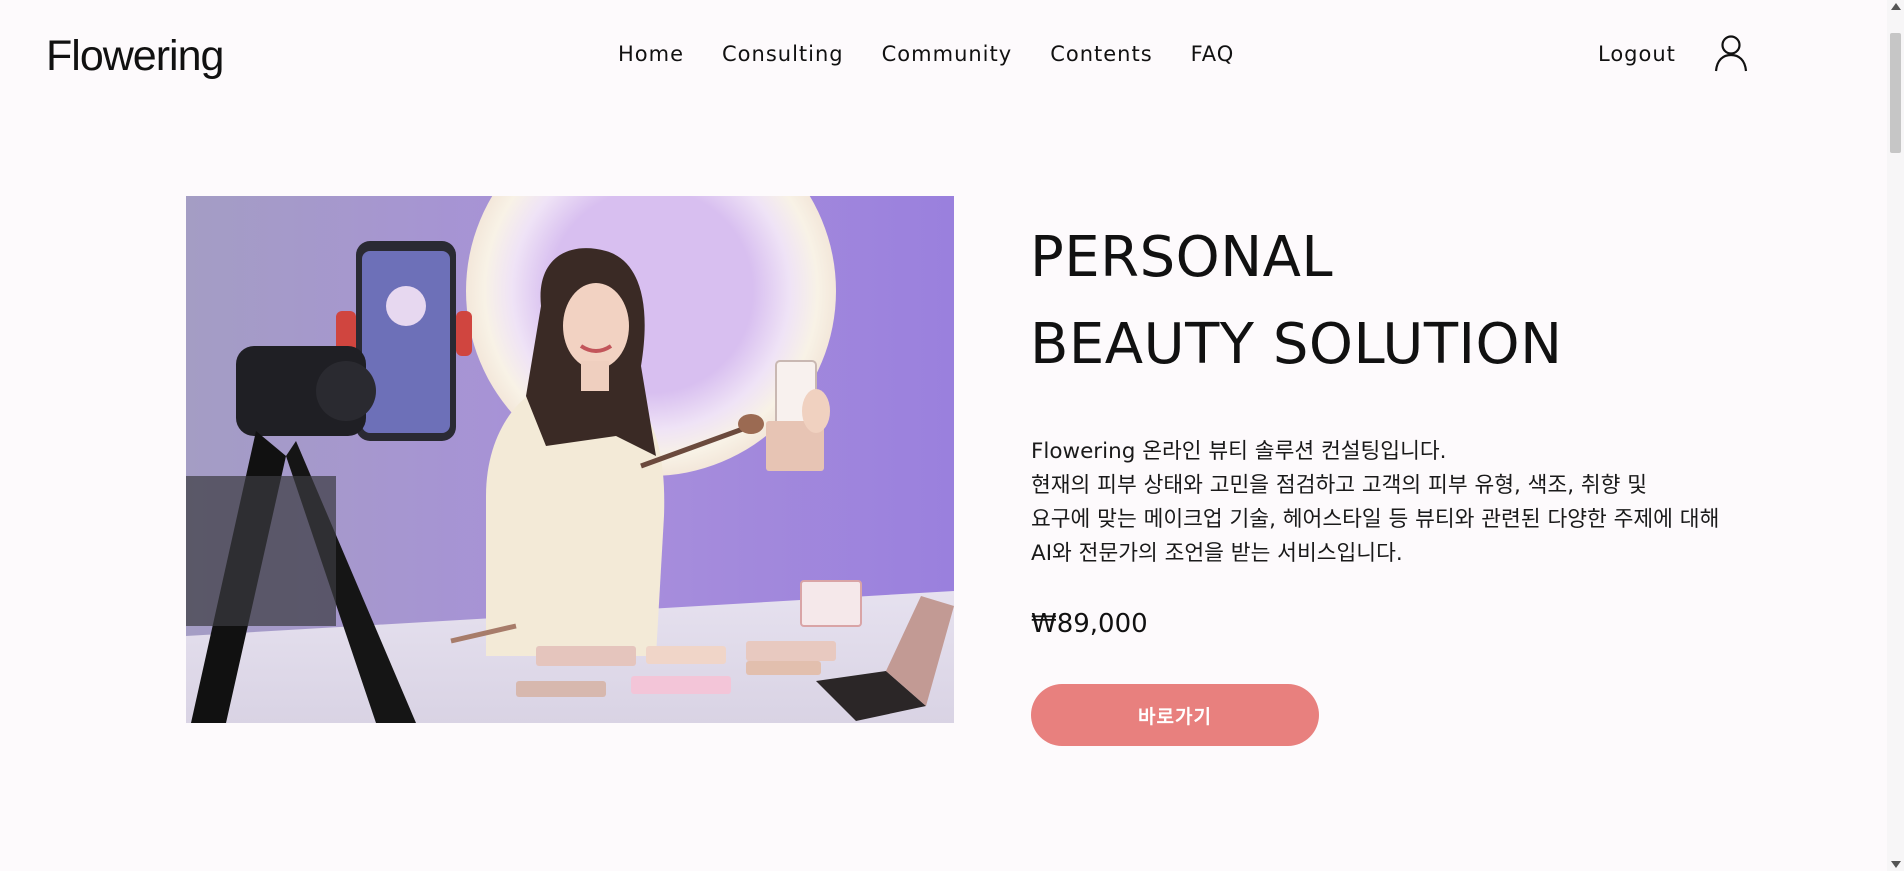 The image size is (1904, 871). I want to click on description-line: 현재의 피부 상태와 고민을 점검하고 고객의 피부 유형, 색조, 취향 및, so click(1339, 485).